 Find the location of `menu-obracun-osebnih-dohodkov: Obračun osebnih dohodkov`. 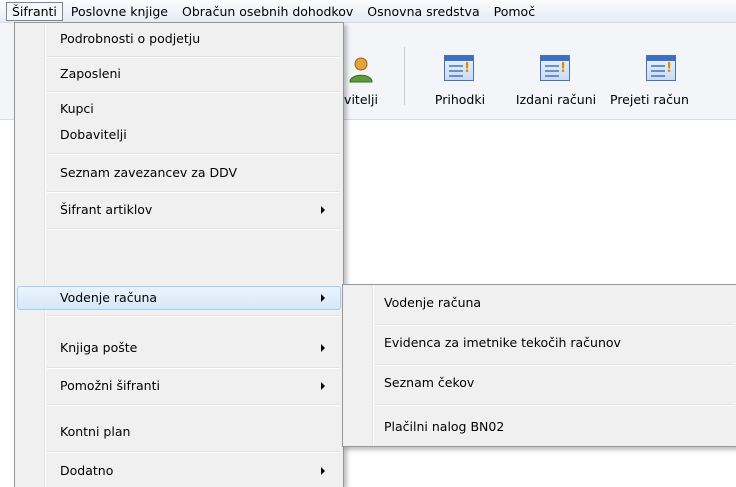

menu-obracun-osebnih-dohodkov: Obračun osebnih dohodkov is located at coordinates (267, 11).